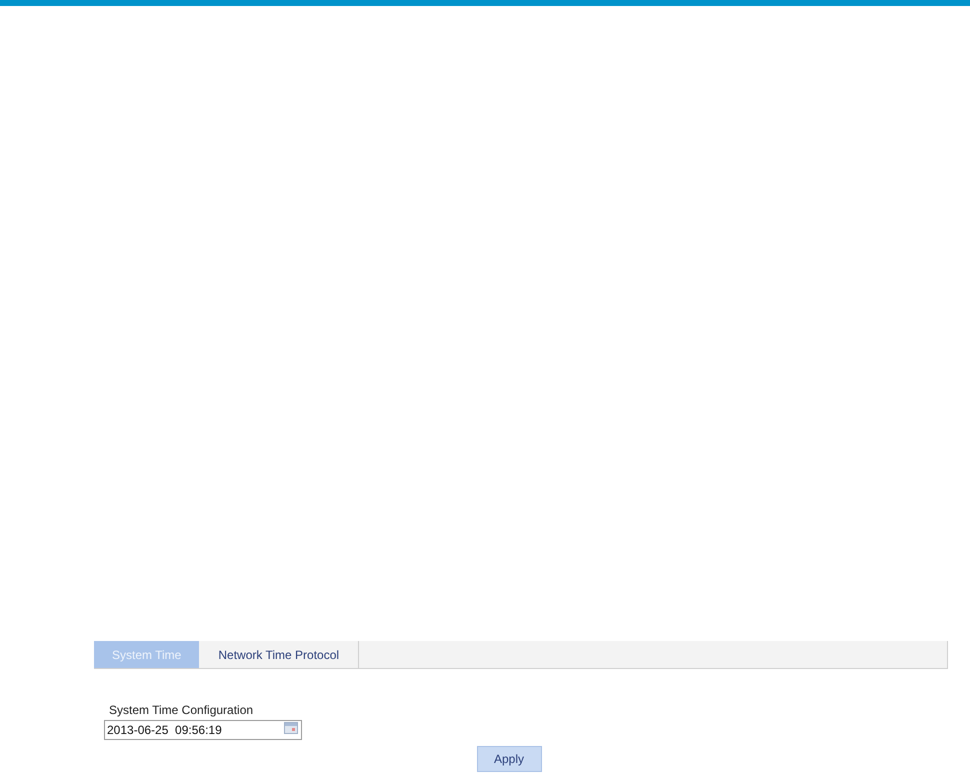 The height and width of the screenshot is (782, 970). Describe the element at coordinates (509, 759) in the screenshot. I see `apply-button: Apply` at that location.